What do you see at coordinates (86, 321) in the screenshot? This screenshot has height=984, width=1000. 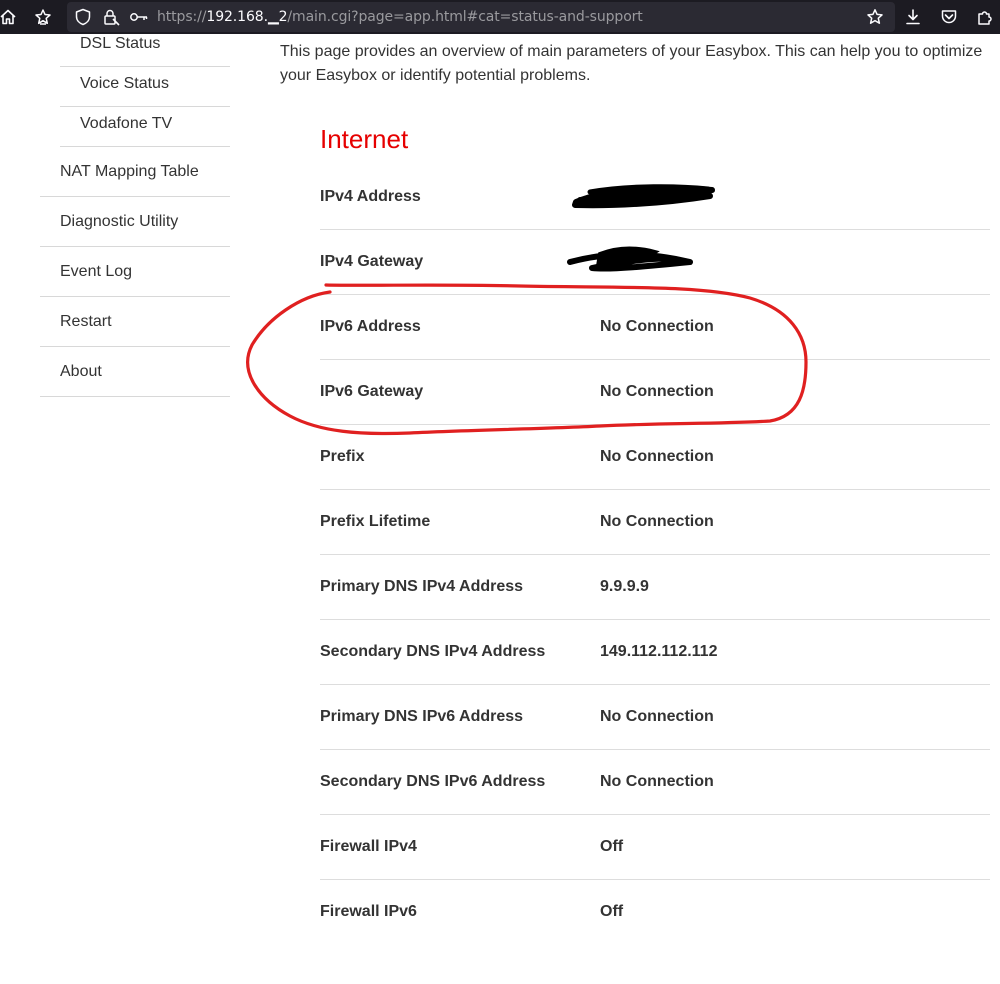 I see `sidebar-item-label: Restart` at bounding box center [86, 321].